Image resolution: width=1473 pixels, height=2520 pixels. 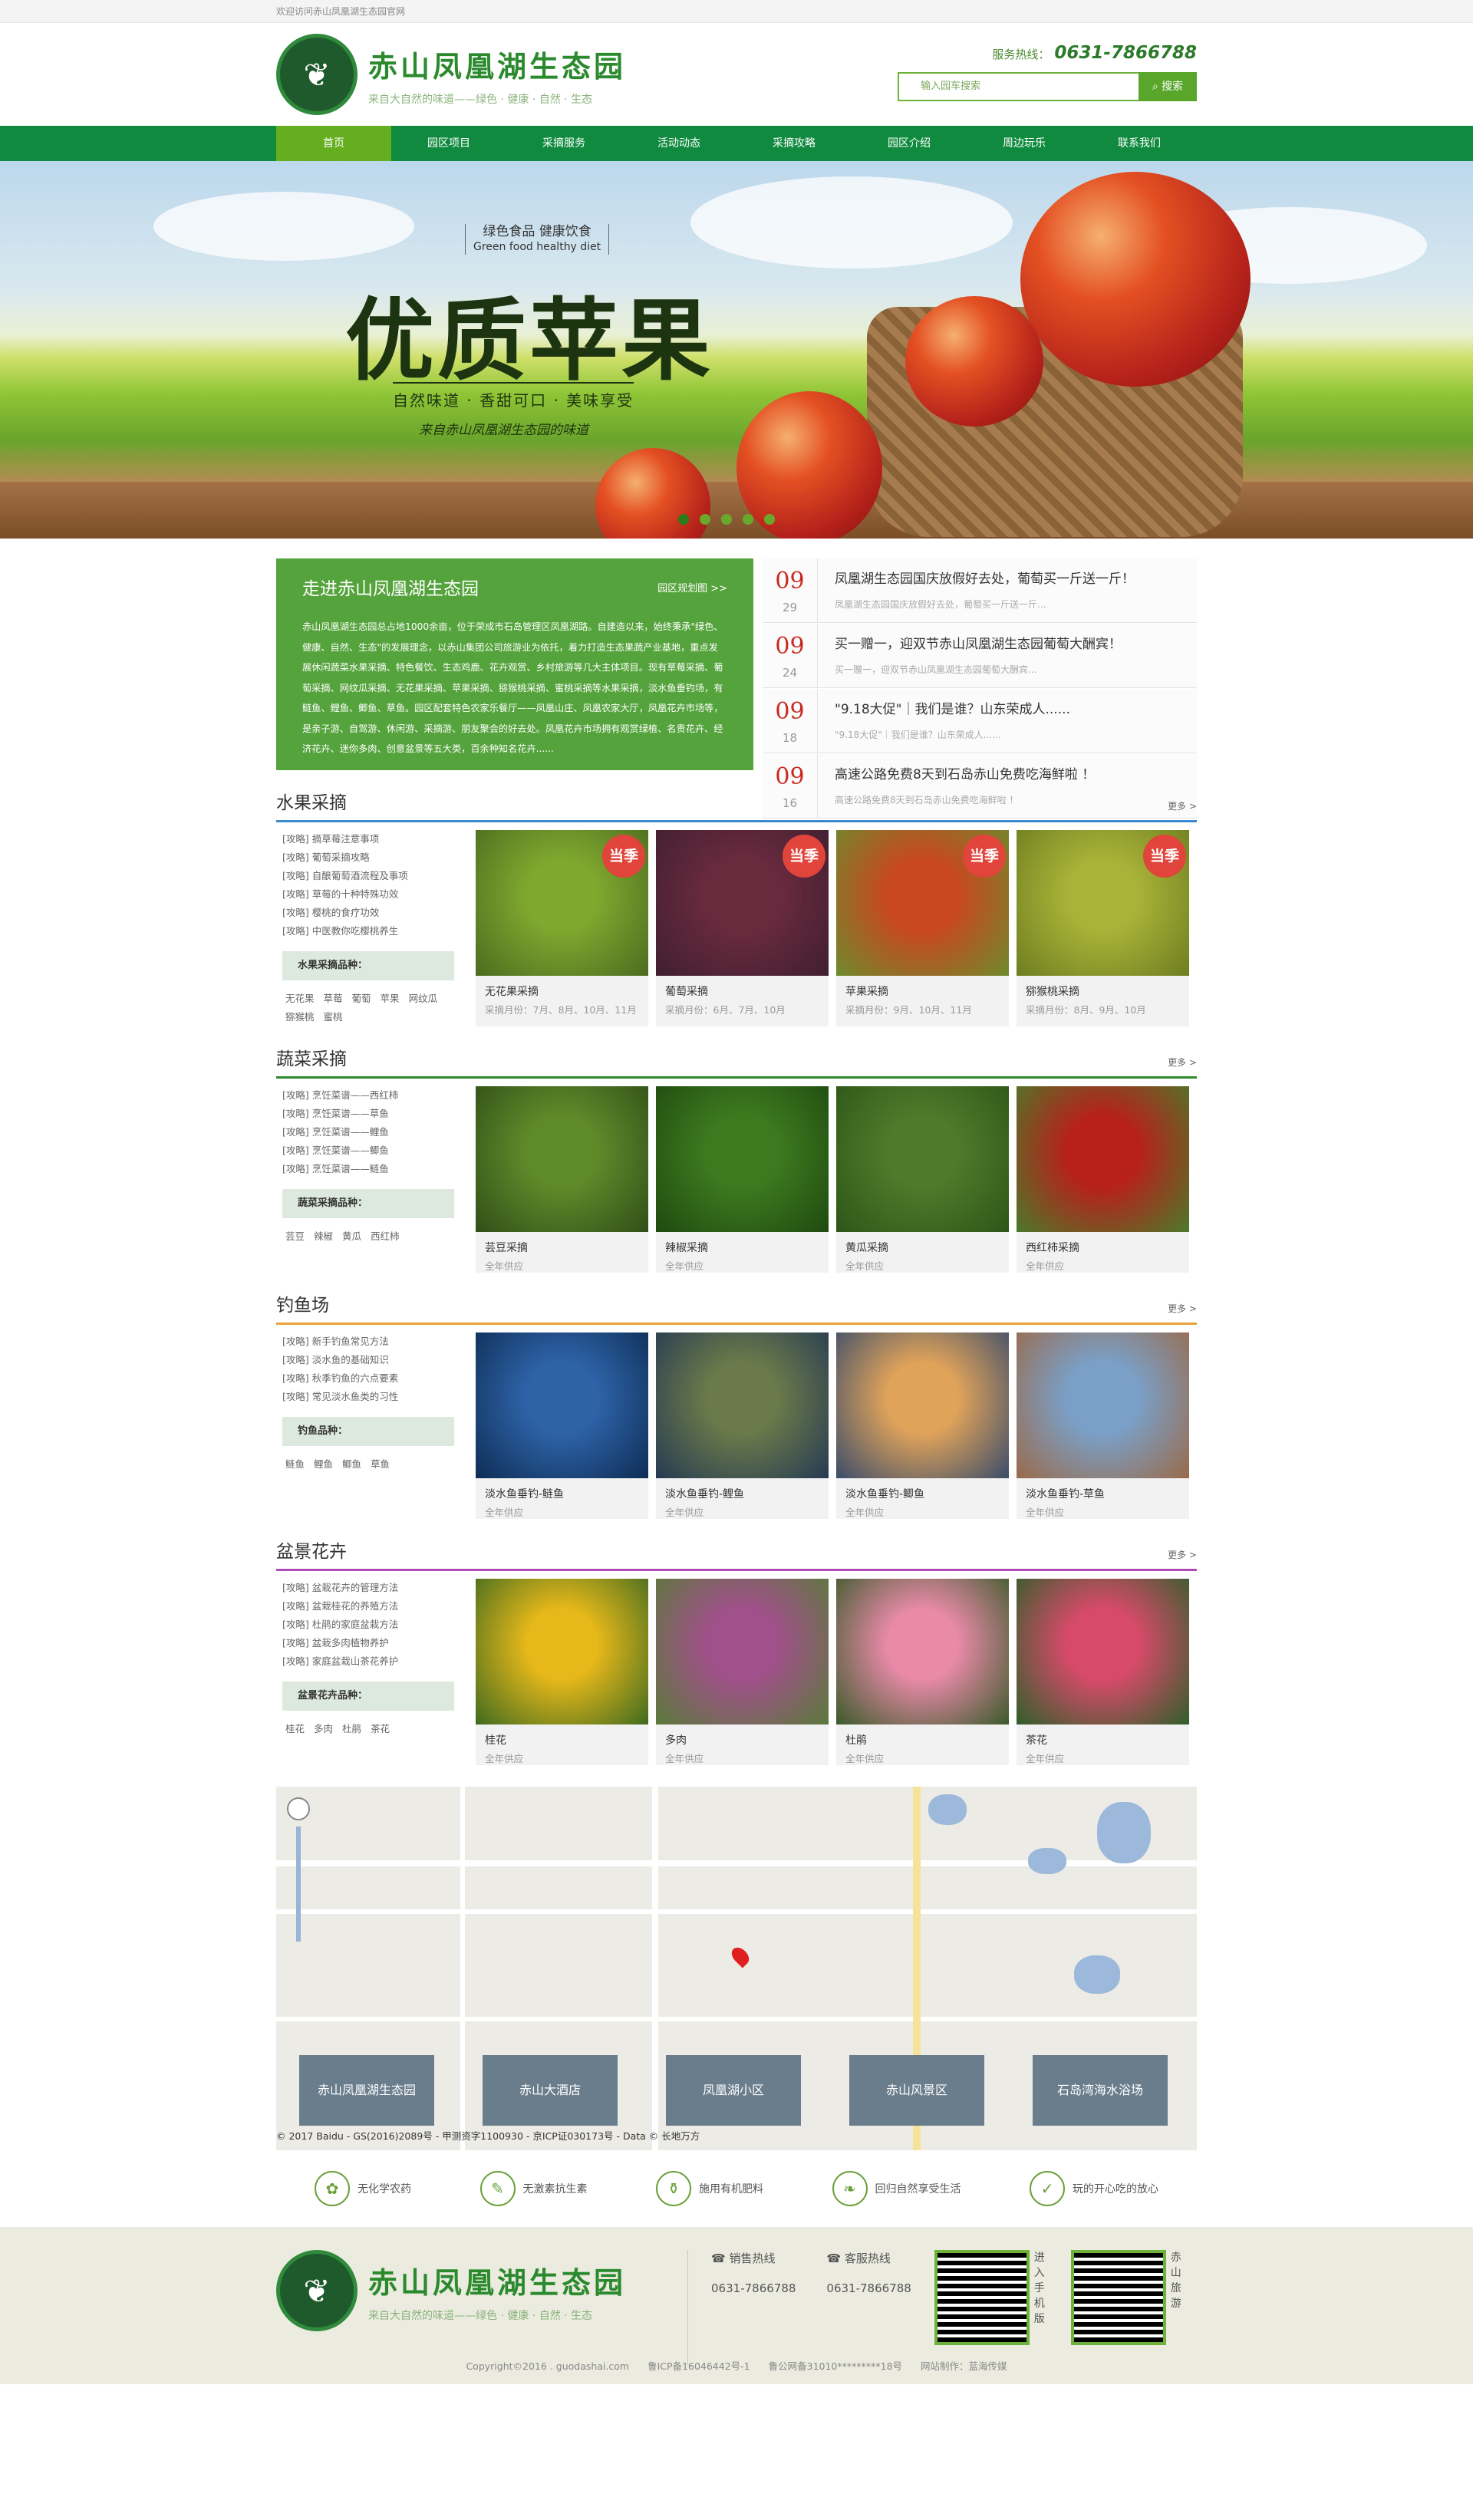 What do you see at coordinates (699, 2366) in the screenshot?
I see `icp: 鲁ICP备16046442号-1` at bounding box center [699, 2366].